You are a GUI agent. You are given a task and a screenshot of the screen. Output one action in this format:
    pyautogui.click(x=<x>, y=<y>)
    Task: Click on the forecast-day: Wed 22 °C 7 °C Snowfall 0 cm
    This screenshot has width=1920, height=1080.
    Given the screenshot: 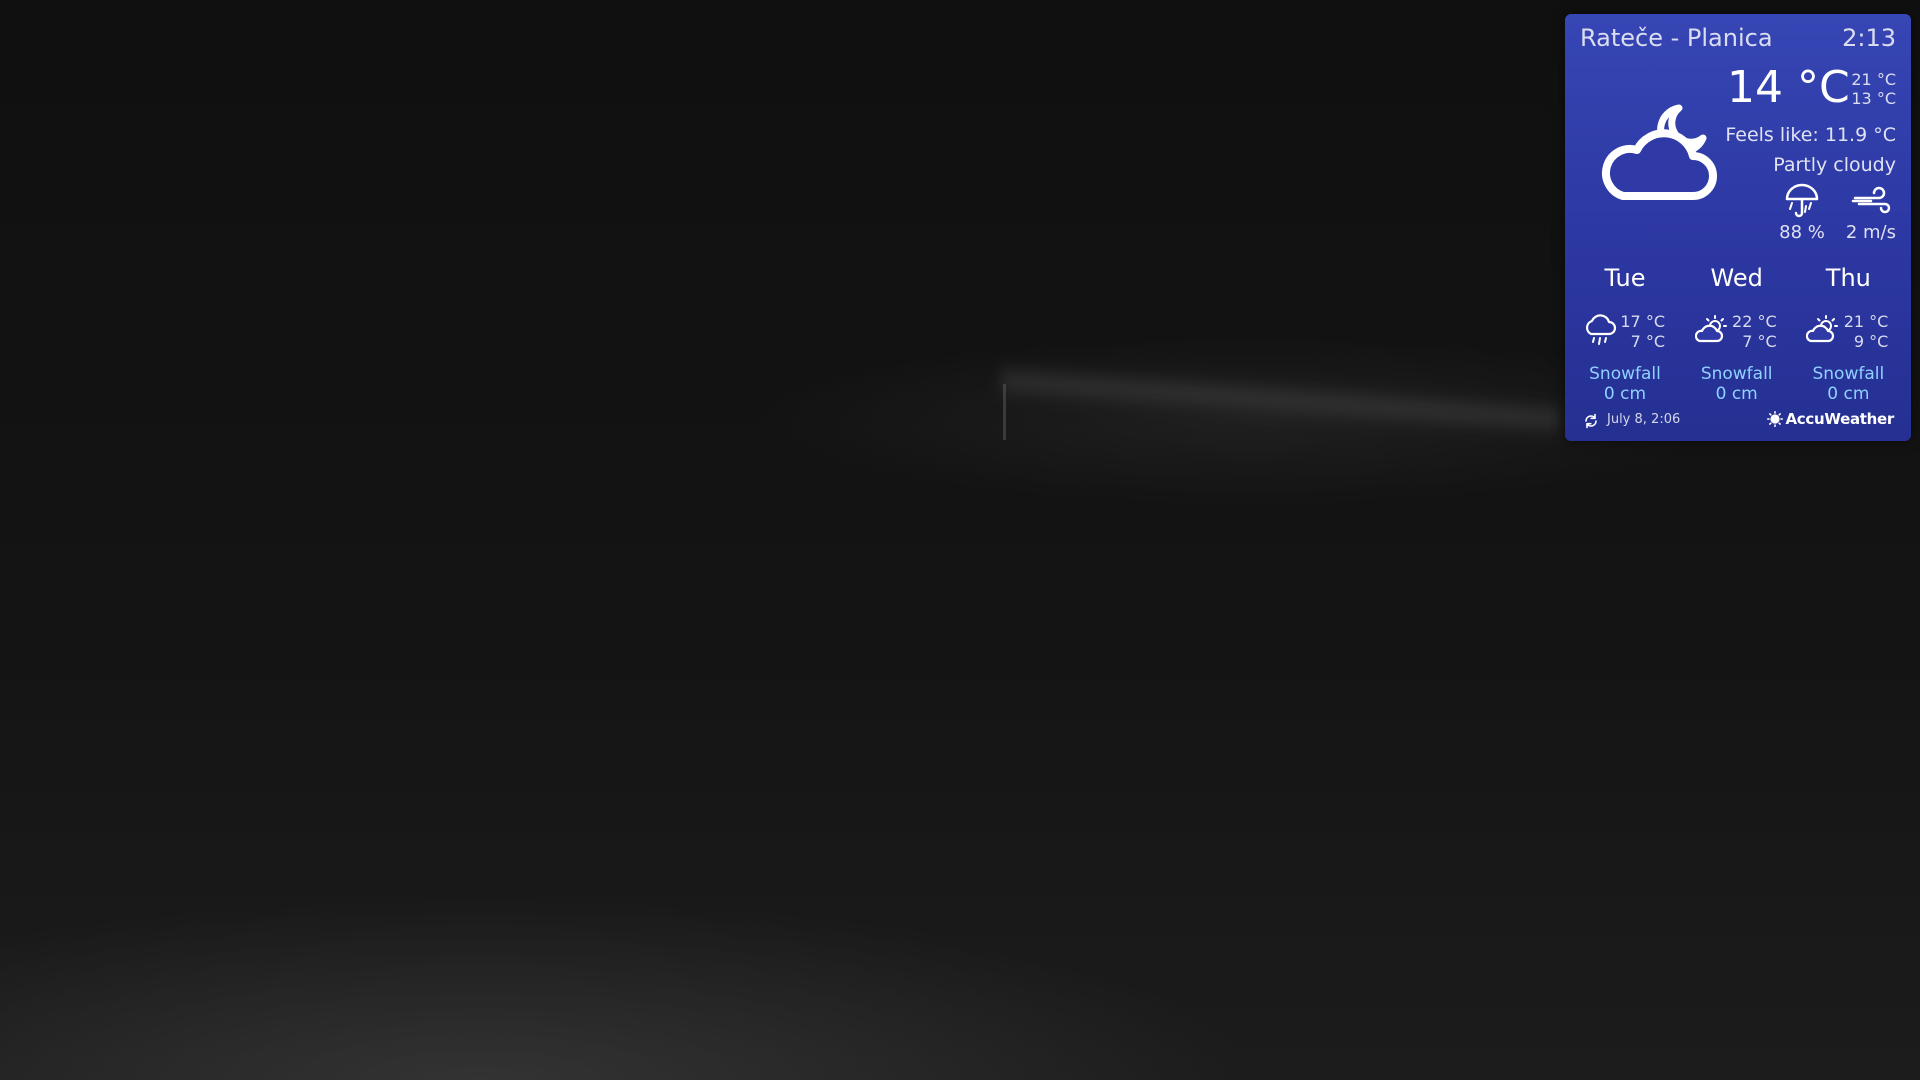 What is the action you would take?
    pyautogui.click(x=1743, y=339)
    